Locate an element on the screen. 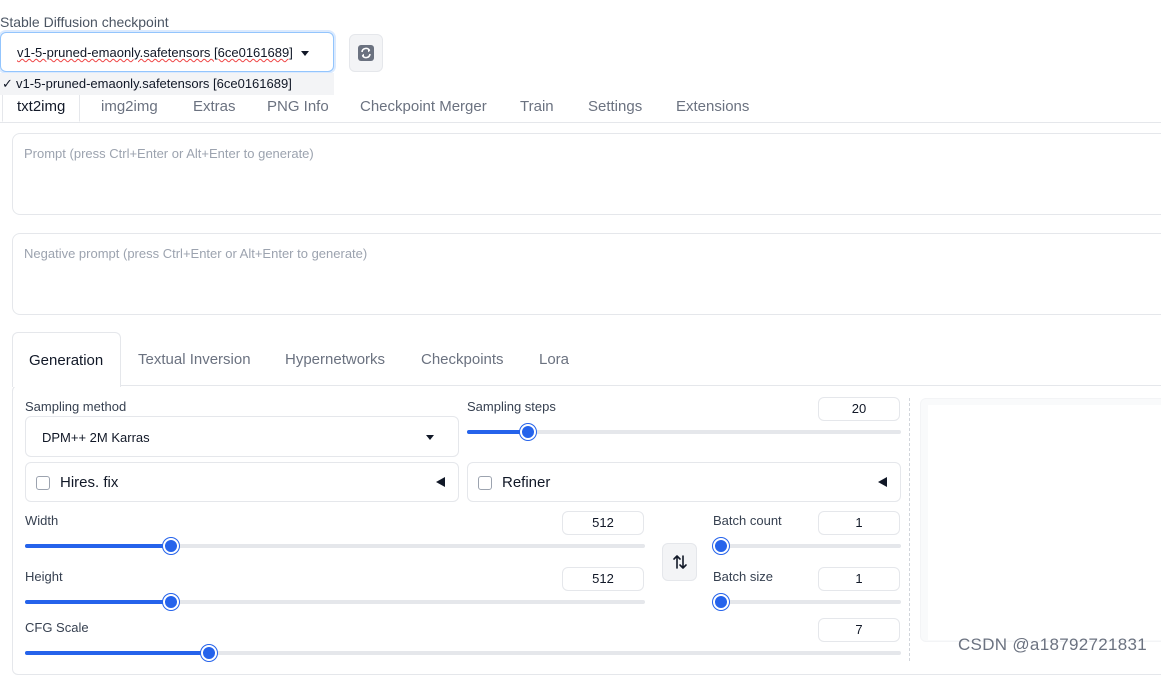  swap-arrows-icon is located at coordinates (679, 562).